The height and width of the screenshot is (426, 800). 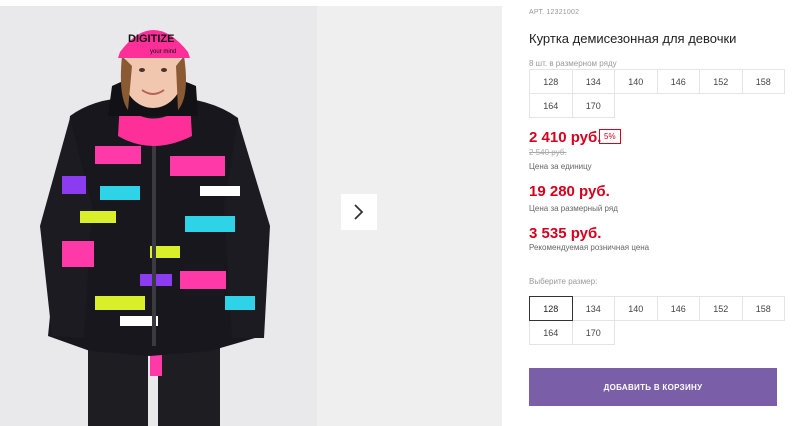 What do you see at coordinates (763, 81) in the screenshot?
I see `pack-size-cell: 158` at bounding box center [763, 81].